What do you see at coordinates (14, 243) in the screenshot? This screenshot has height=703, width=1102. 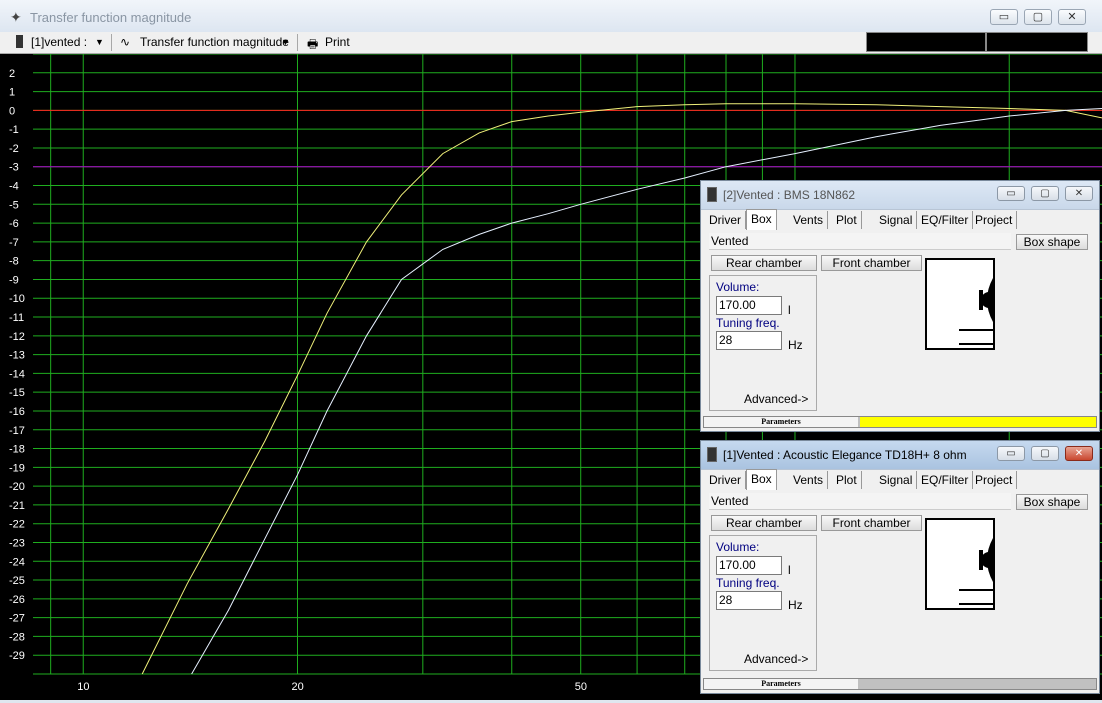 I see `y-tick-label: -7` at bounding box center [14, 243].